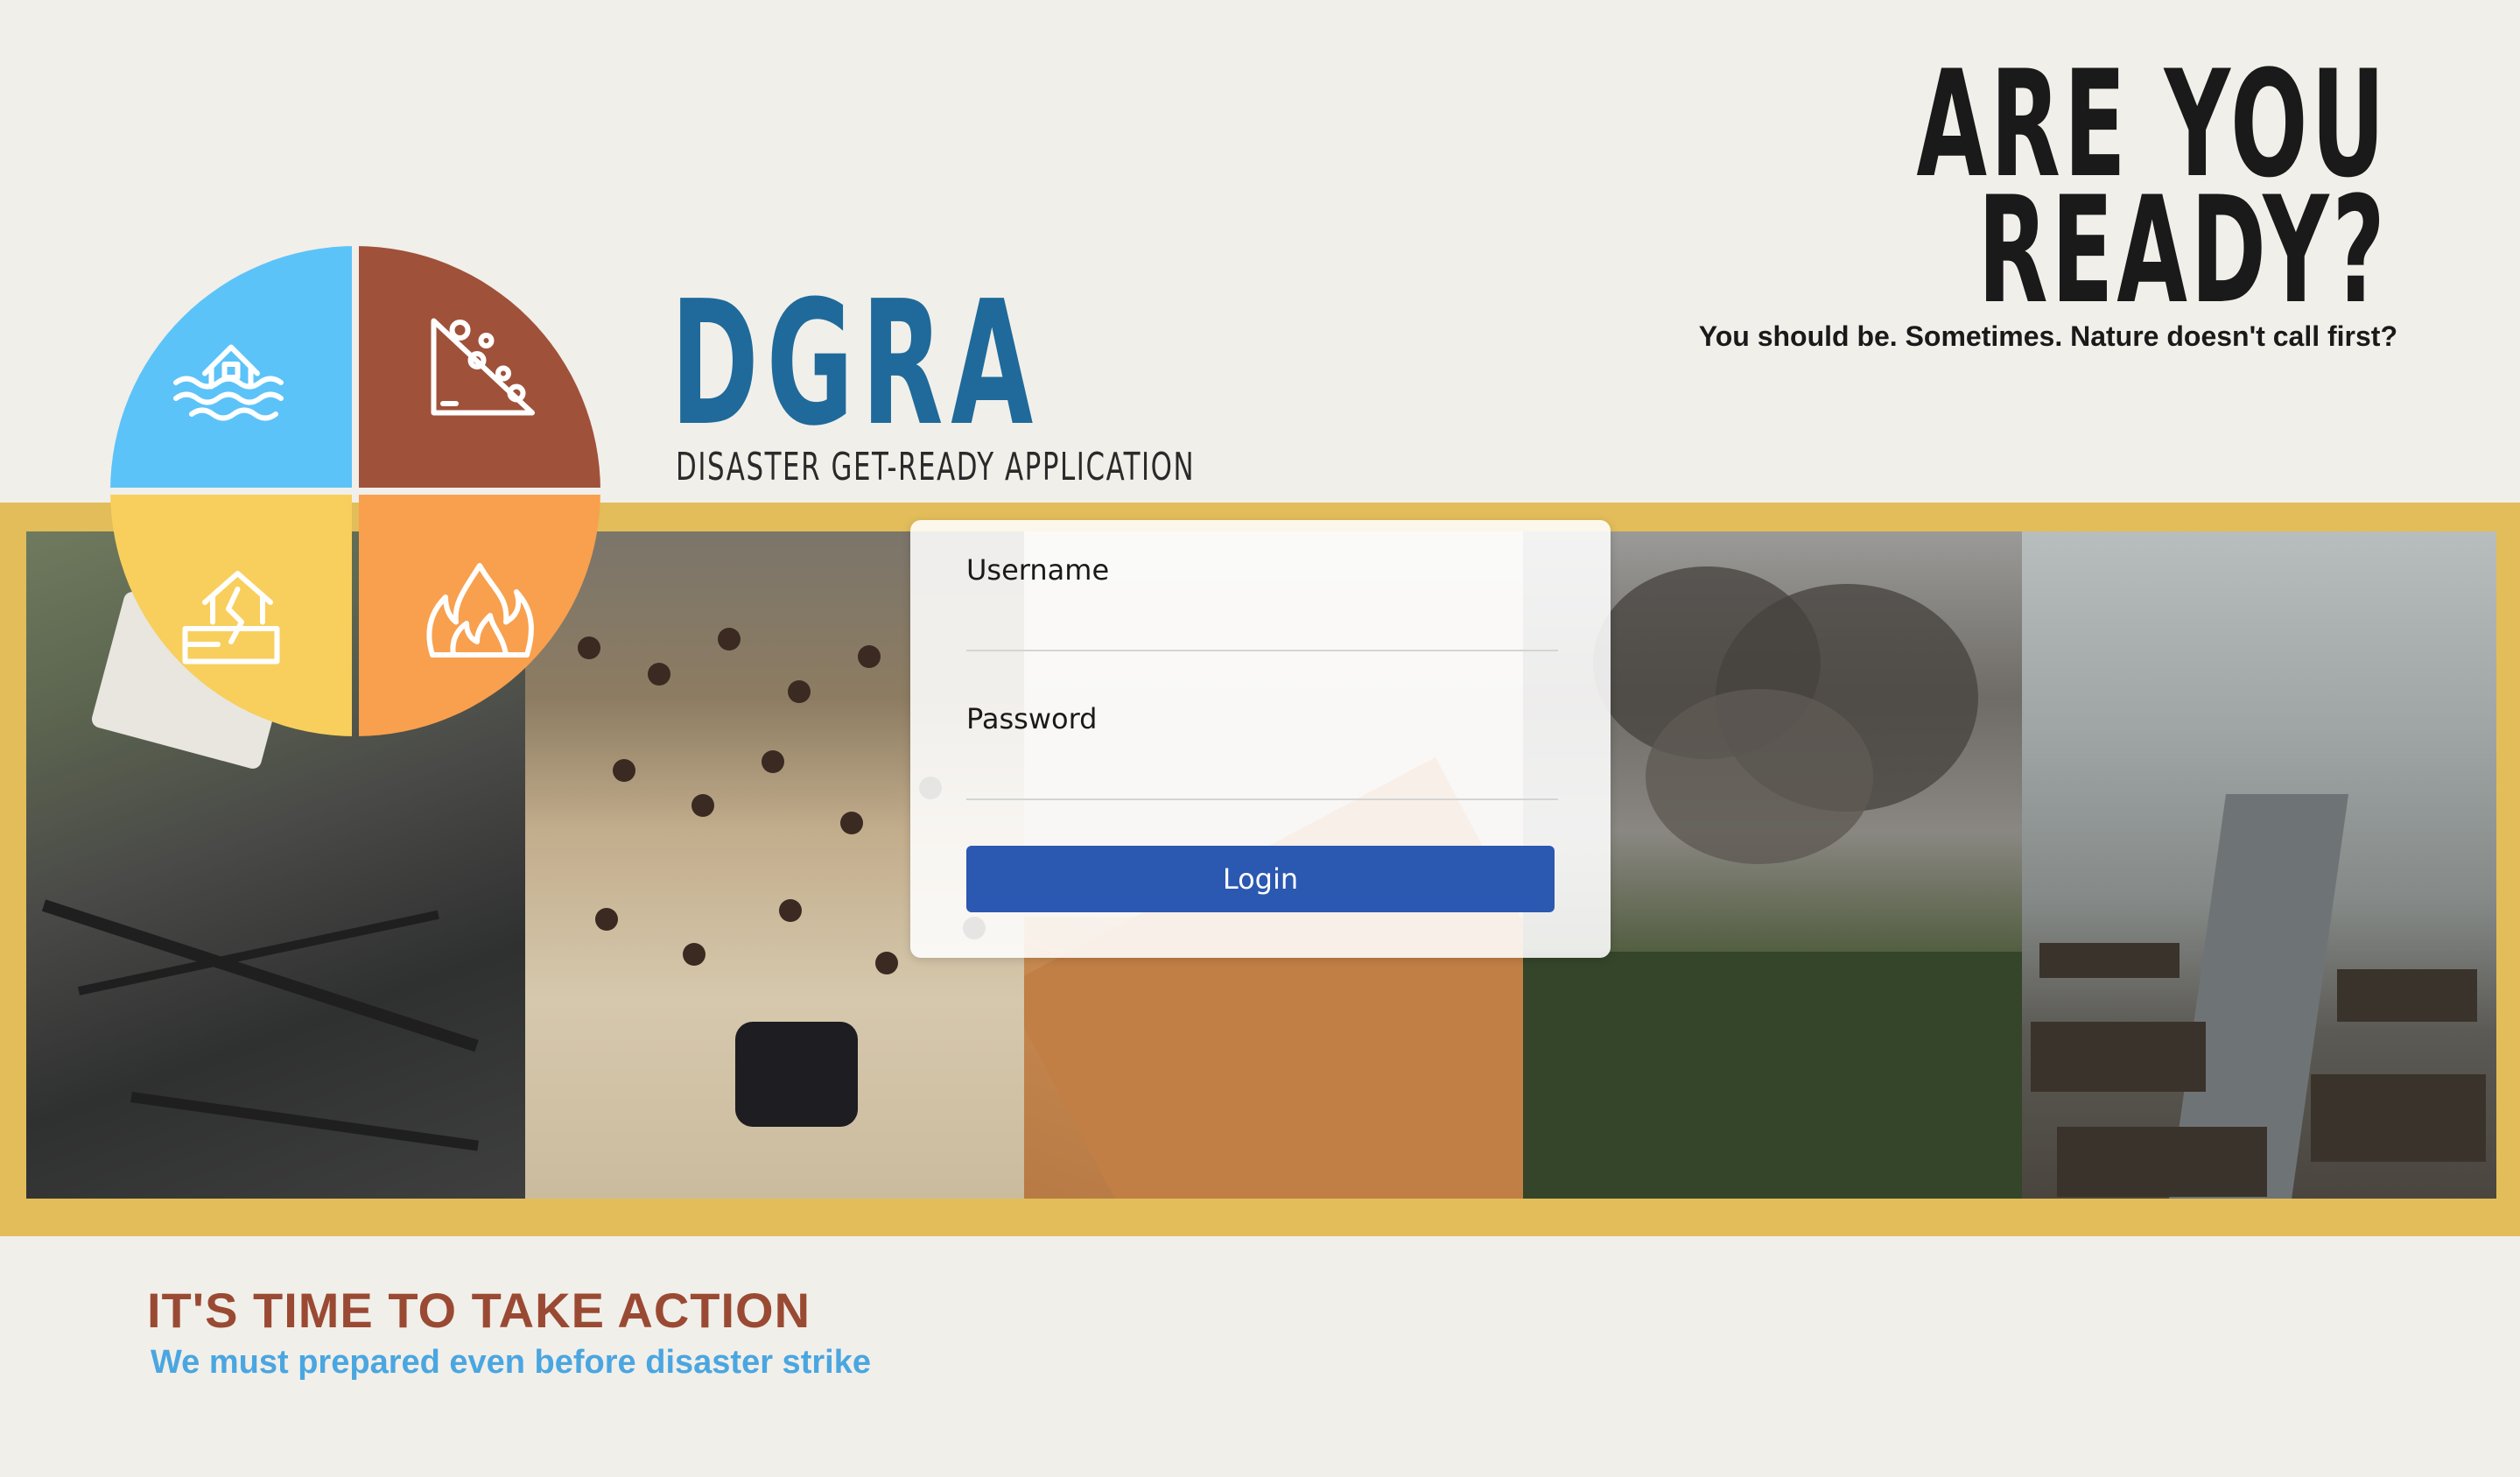 The height and width of the screenshot is (1477, 2520). What do you see at coordinates (1260, 739) in the screenshot?
I see `login-form: Username Password Login` at bounding box center [1260, 739].